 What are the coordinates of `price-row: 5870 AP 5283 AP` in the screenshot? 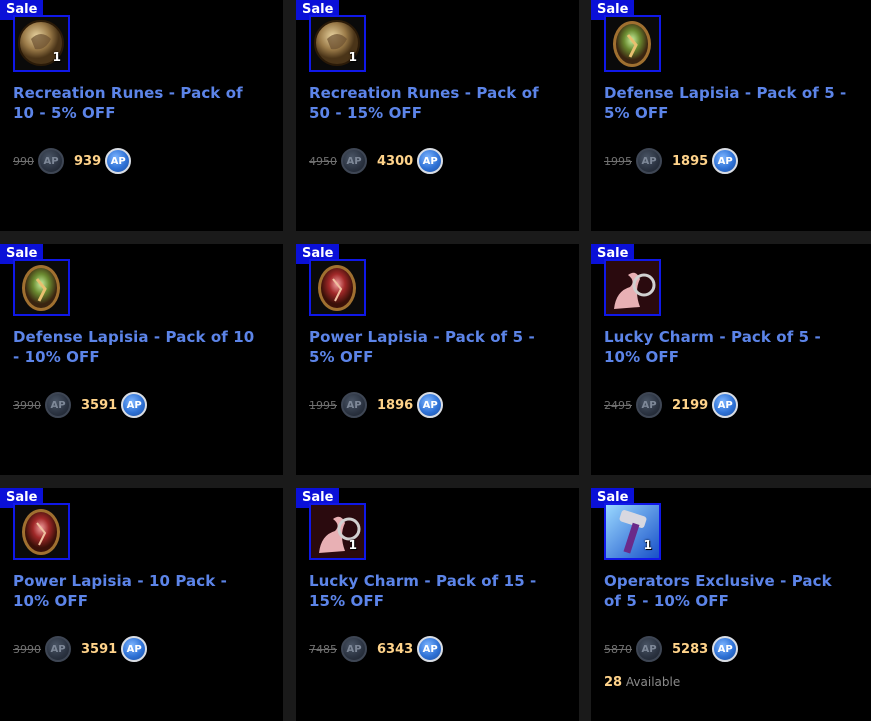 It's located at (671, 649).